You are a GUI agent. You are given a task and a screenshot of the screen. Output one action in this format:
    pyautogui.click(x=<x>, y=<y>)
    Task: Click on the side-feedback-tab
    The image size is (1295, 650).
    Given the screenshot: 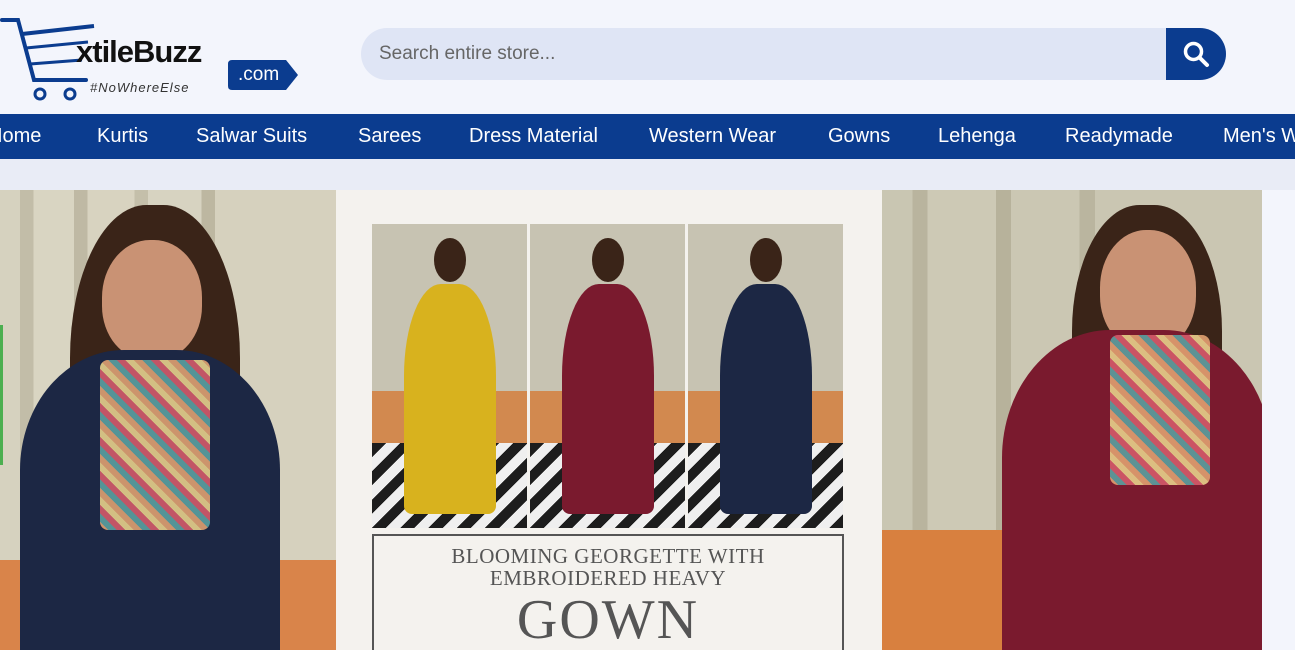 What is the action you would take?
    pyautogui.click(x=1, y=395)
    